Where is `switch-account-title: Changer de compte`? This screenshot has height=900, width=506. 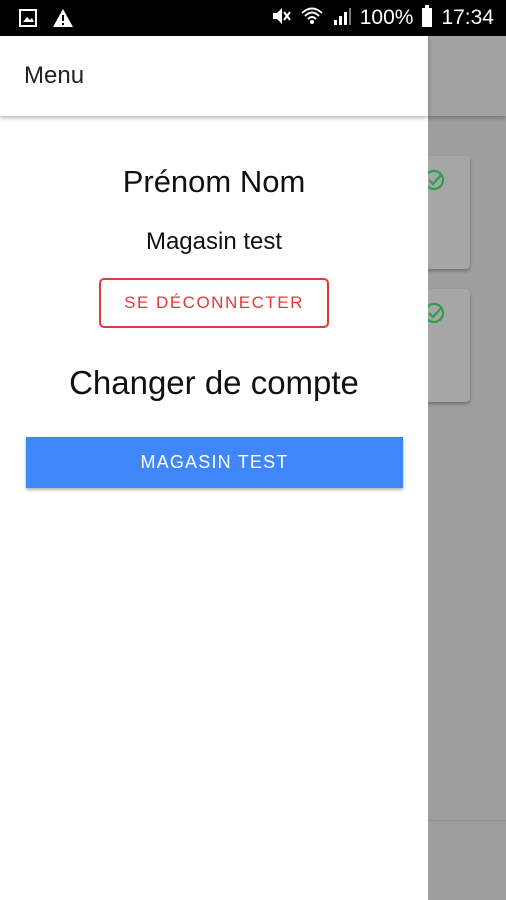
switch-account-title: Changer de compte is located at coordinates (214, 382).